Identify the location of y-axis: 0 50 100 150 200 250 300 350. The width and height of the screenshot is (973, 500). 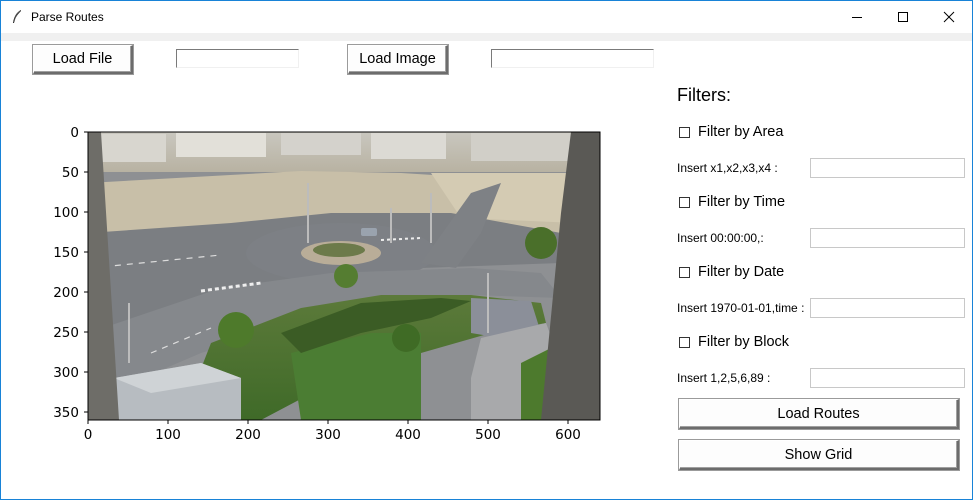
(70, 273).